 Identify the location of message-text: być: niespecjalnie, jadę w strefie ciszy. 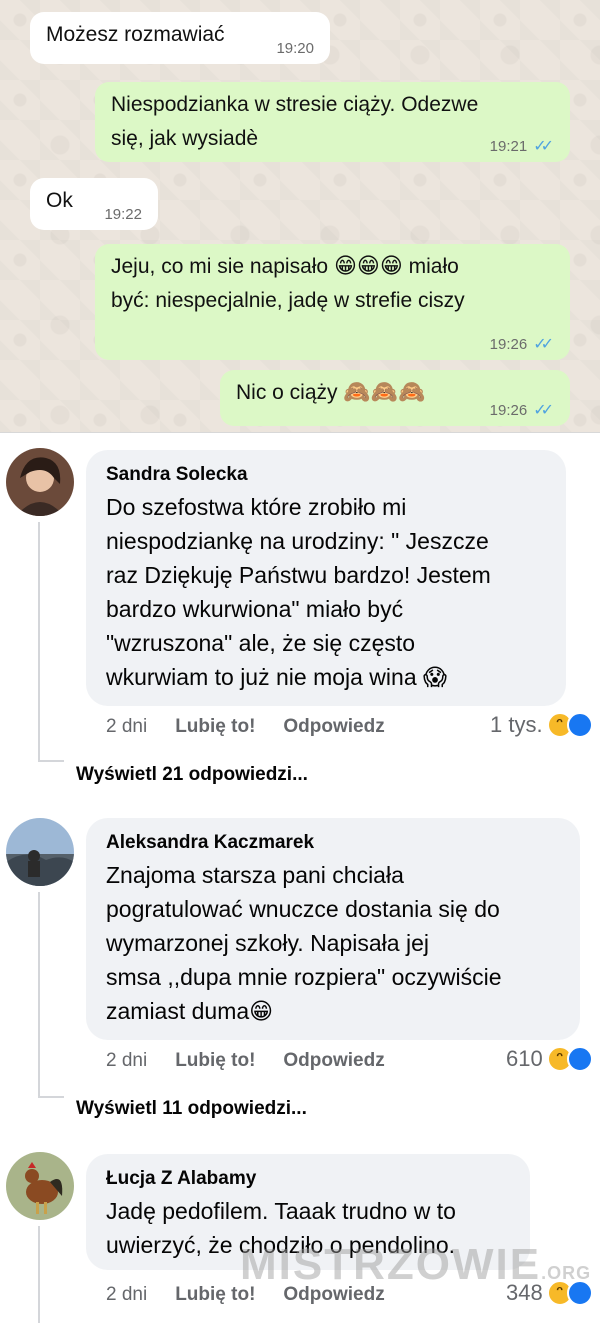
(288, 300).